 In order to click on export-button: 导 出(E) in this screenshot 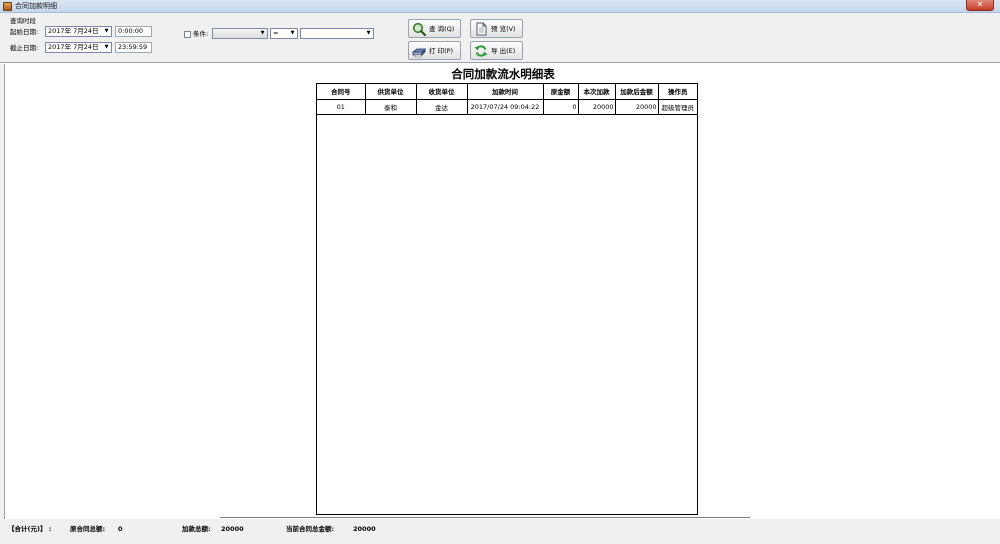, I will do `click(496, 50)`.